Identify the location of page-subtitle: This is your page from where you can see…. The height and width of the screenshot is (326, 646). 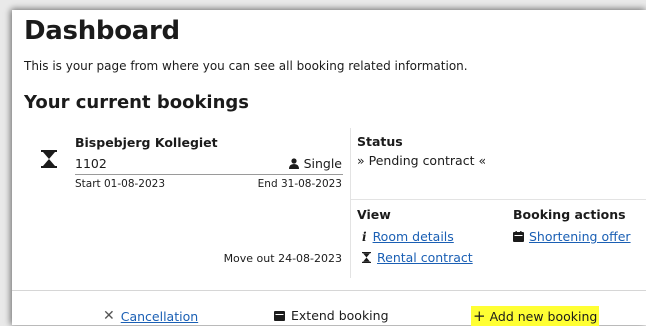
(246, 66).